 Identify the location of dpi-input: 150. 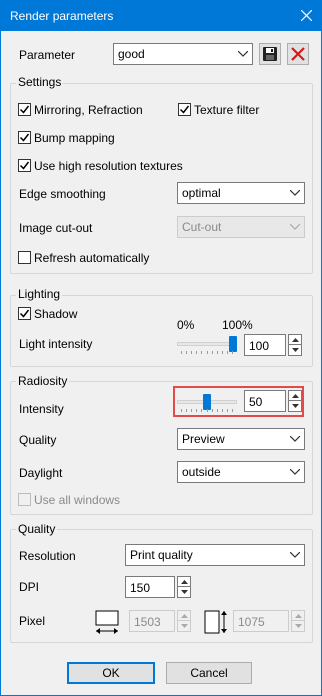
(150, 587).